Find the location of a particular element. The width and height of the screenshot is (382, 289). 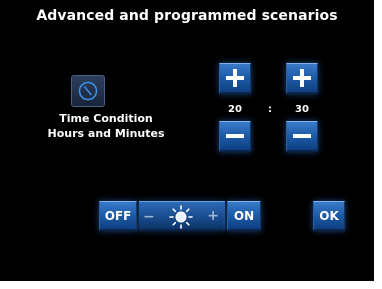

page-title: Advanced and programmed scenarios is located at coordinates (187, 16).